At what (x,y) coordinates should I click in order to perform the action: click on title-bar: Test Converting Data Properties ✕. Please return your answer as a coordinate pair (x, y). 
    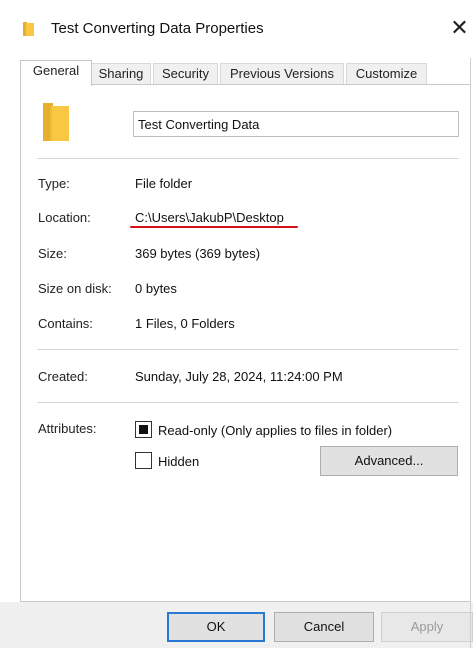
    Looking at the image, I should click on (236, 29).